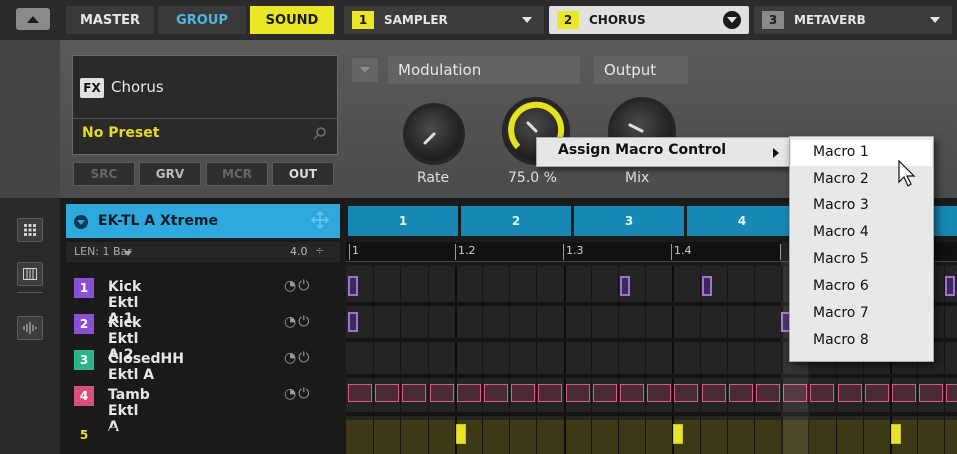 This screenshot has width=957, height=454. What do you see at coordinates (651, 376) in the screenshot?
I see `row-divider` at bounding box center [651, 376].